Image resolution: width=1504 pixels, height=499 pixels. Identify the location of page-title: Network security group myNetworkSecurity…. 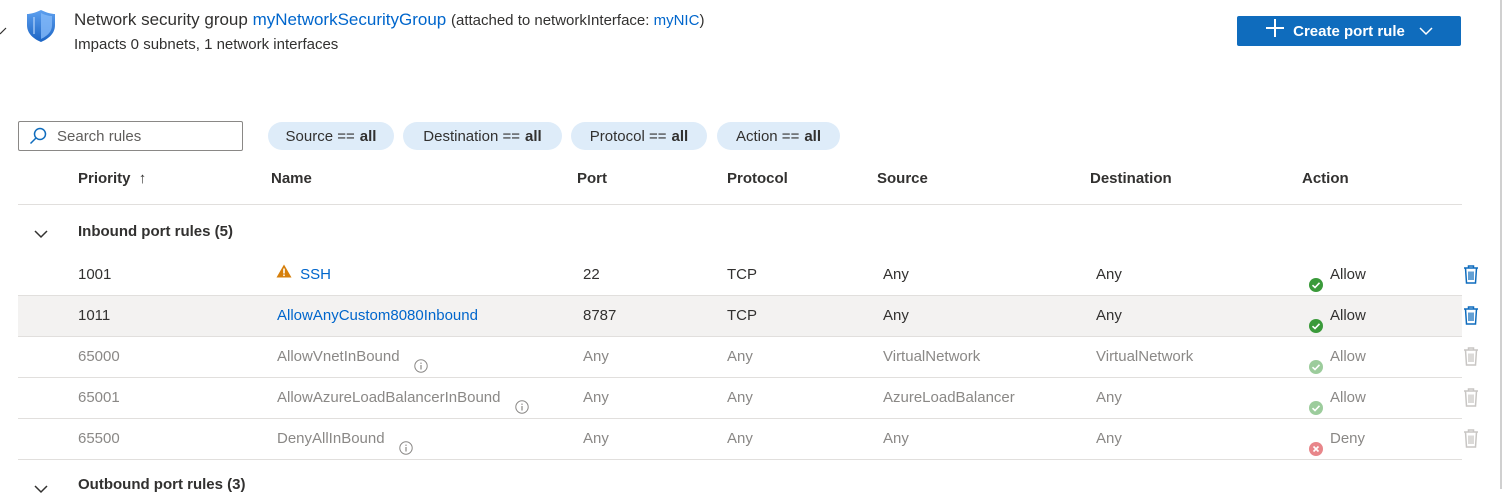
(389, 20).